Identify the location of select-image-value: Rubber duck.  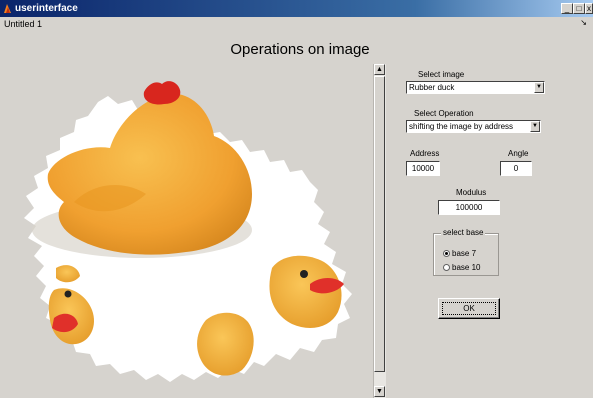
(432, 87).